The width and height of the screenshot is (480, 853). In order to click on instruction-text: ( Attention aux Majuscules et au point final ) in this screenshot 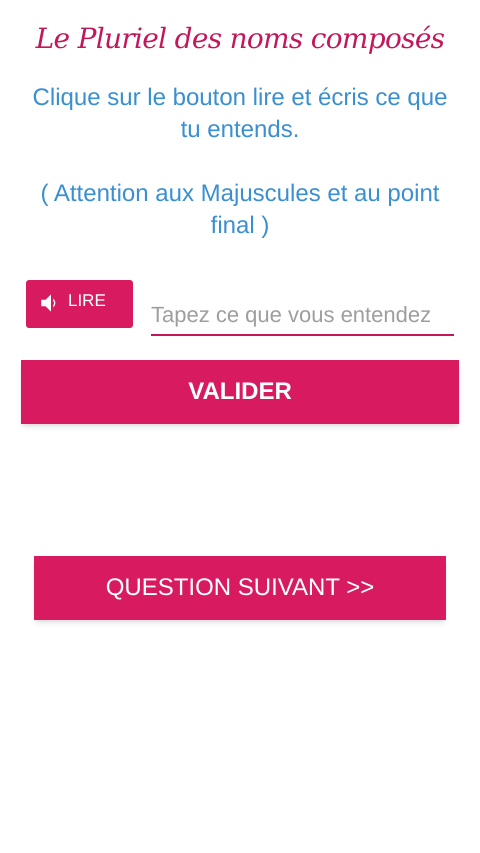, I will do `click(240, 210)`.